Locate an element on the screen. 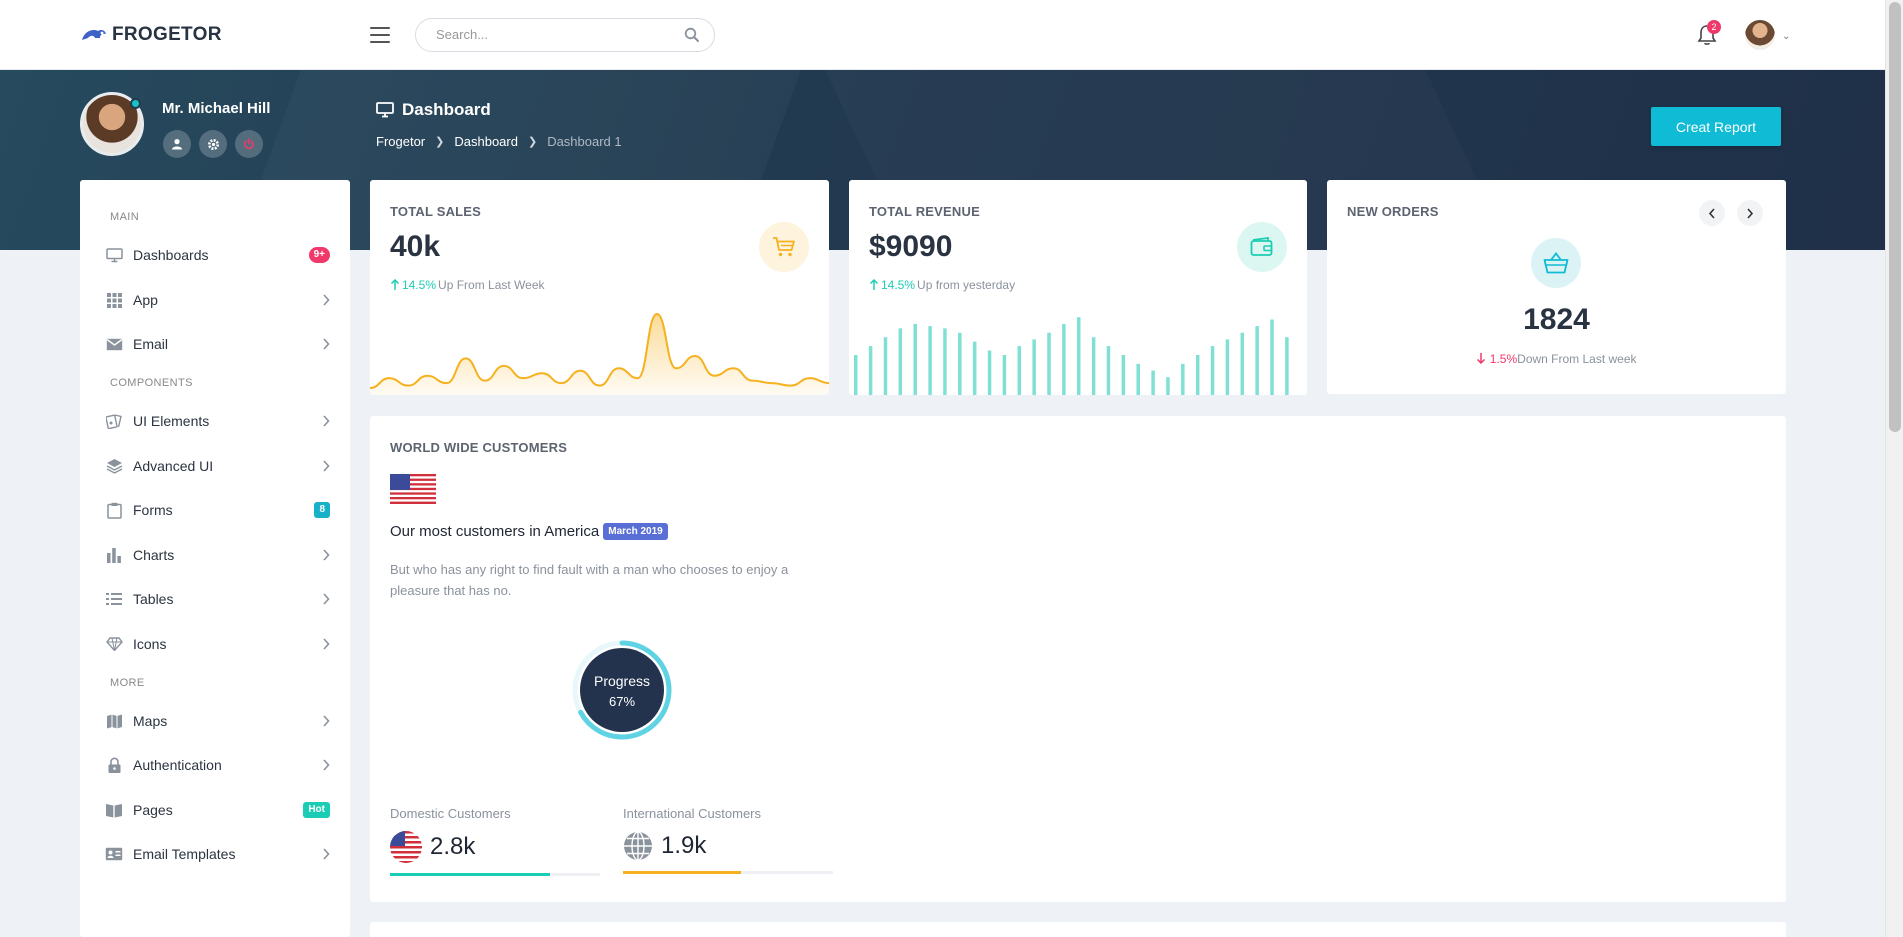 The height and width of the screenshot is (937, 1903). search-box is located at coordinates (565, 35).